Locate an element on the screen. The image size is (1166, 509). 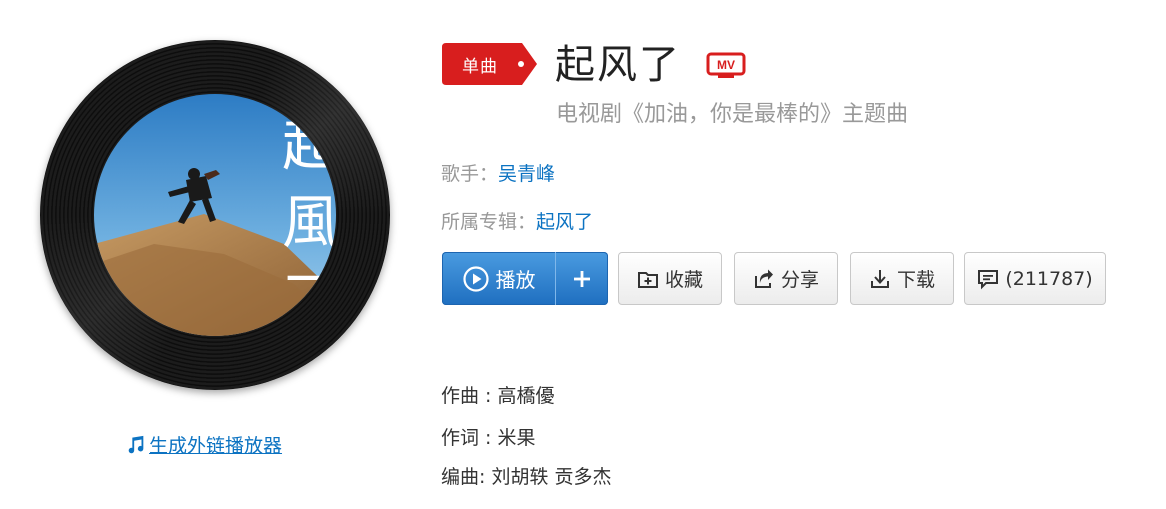
mv-label: MV is located at coordinates (726, 65).